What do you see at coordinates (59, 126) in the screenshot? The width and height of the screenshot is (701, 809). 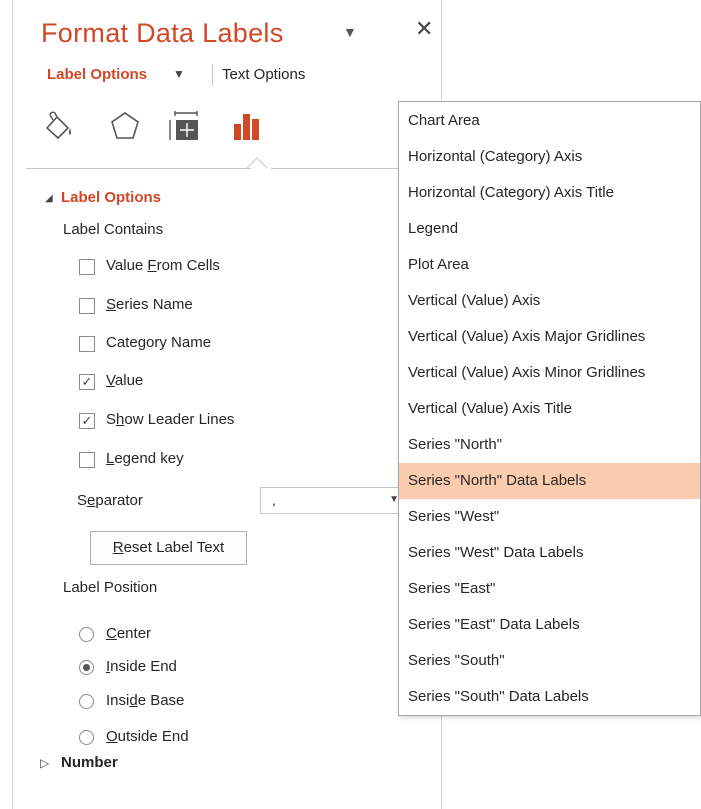 I see `fill-line-icon` at bounding box center [59, 126].